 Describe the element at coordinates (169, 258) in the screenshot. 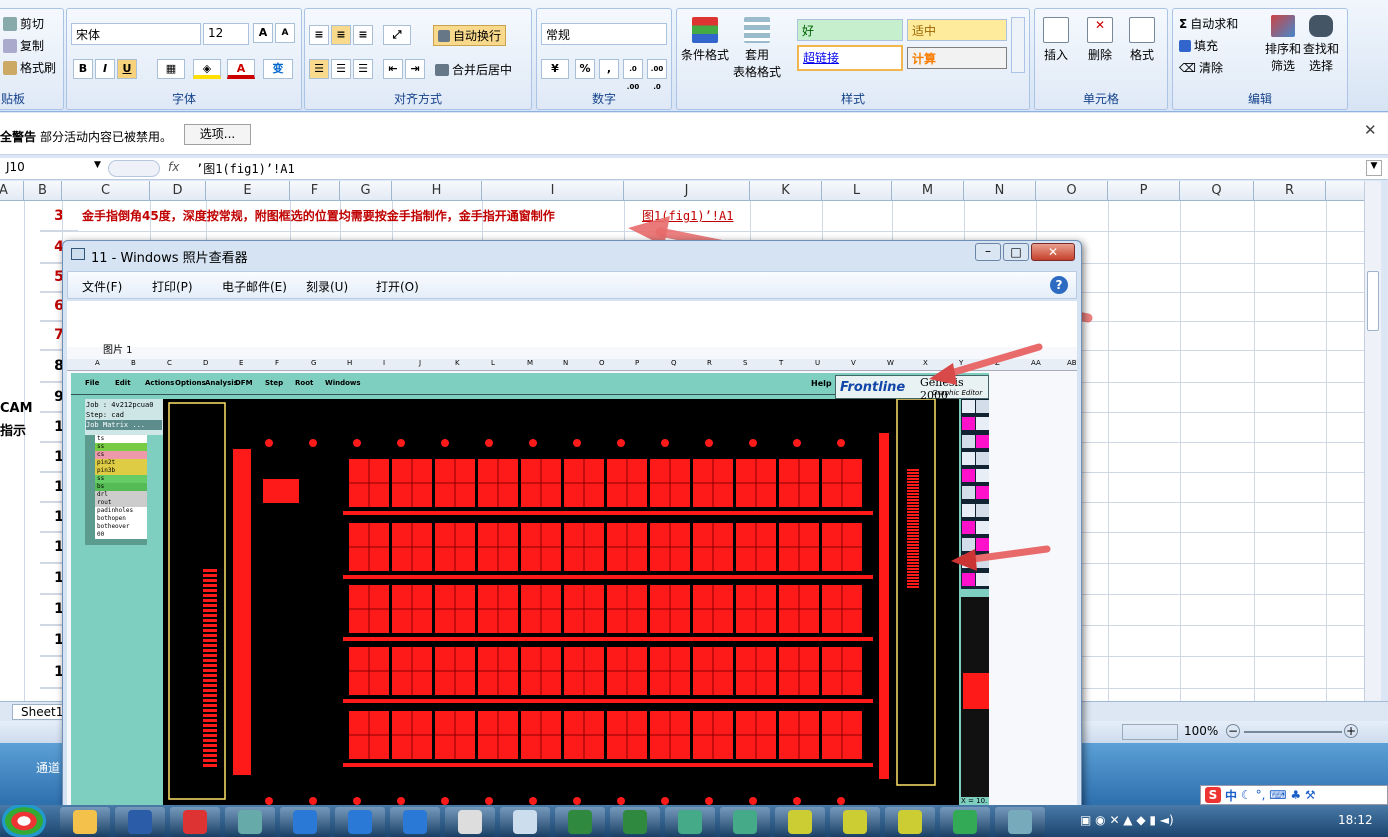

I see `viewer-title: 11 - Windows 照片查看器` at that location.